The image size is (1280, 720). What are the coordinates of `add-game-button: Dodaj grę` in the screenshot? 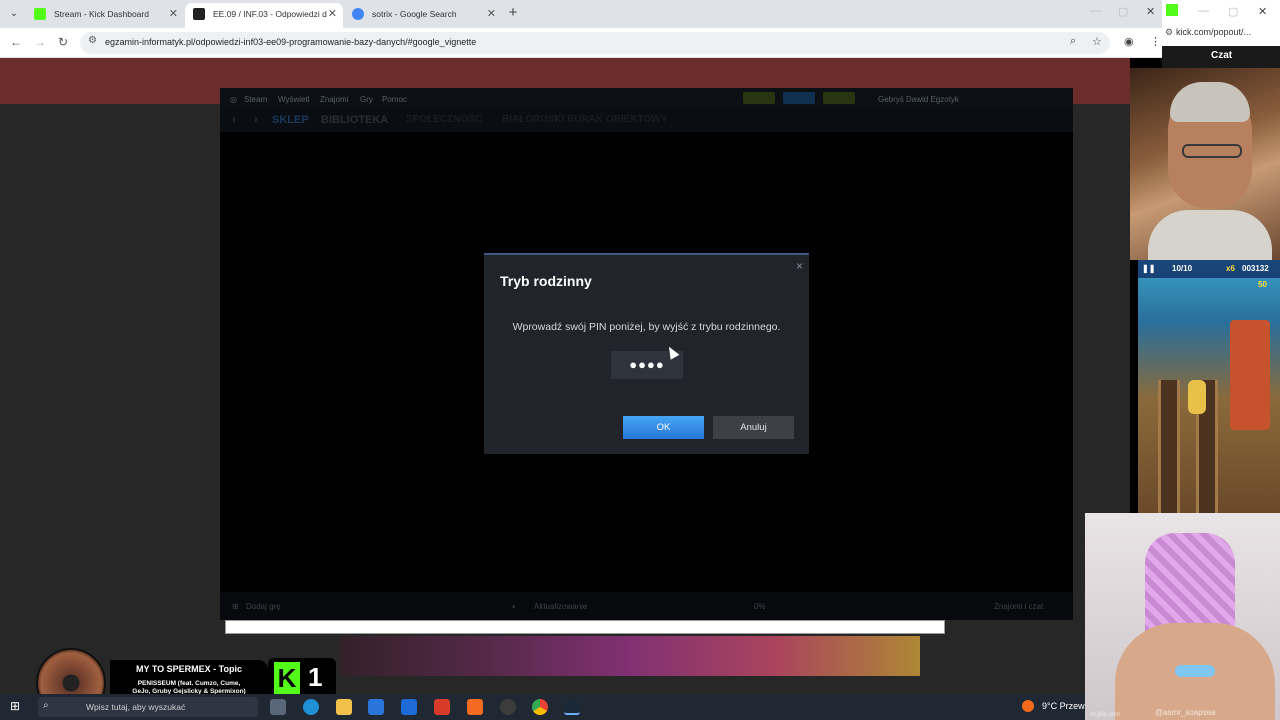 It's located at (263, 606).